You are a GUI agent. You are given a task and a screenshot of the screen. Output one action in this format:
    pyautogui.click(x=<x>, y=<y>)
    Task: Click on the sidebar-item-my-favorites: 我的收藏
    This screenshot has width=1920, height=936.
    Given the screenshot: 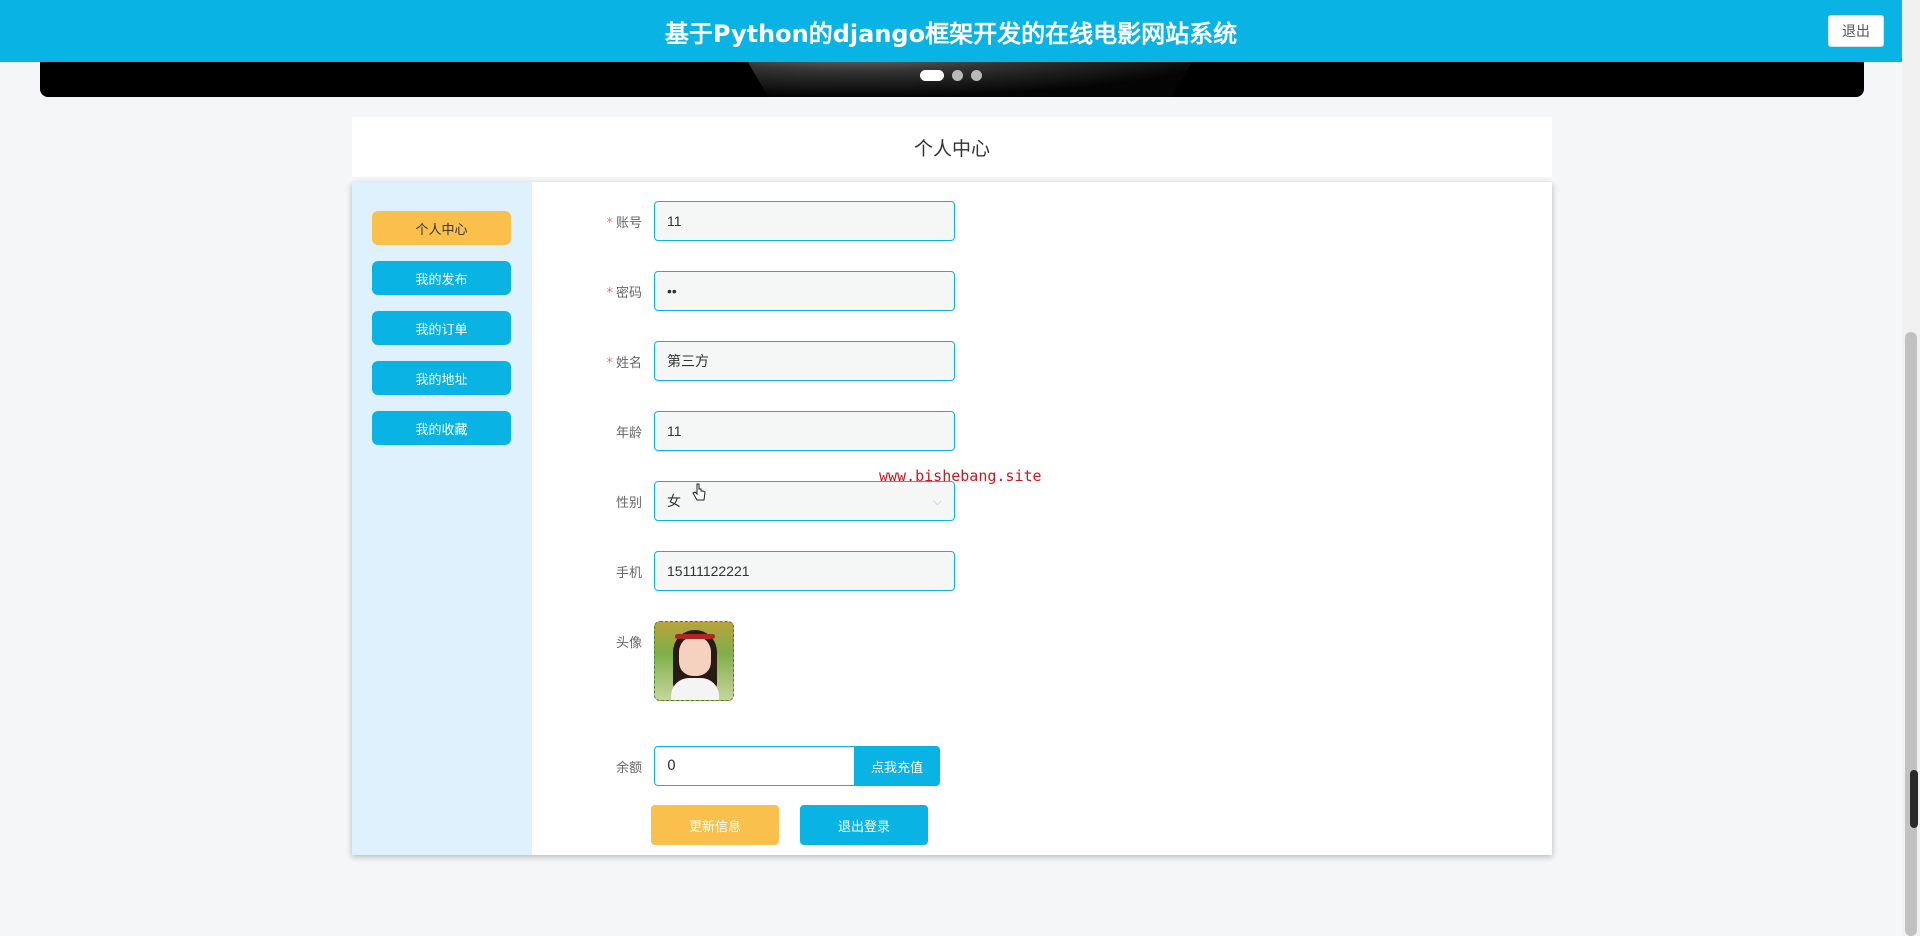 What is the action you would take?
    pyautogui.click(x=441, y=428)
    